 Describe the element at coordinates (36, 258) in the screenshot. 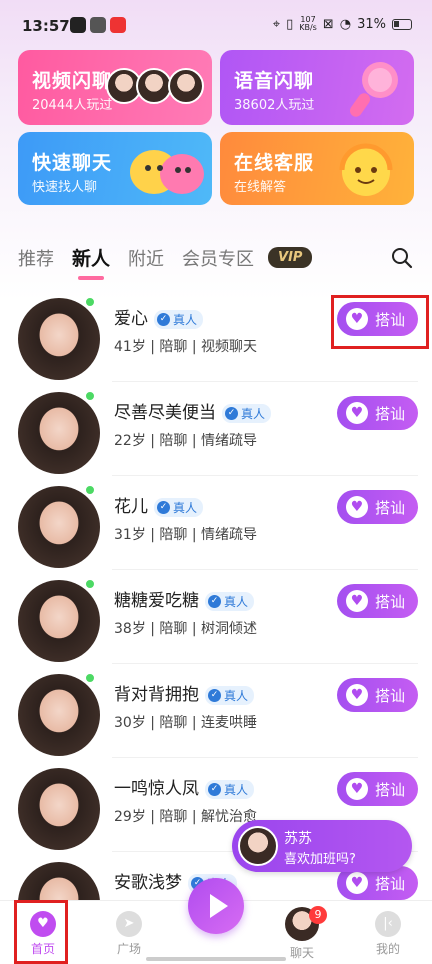

I see `tab-recommend: 推荐` at that location.